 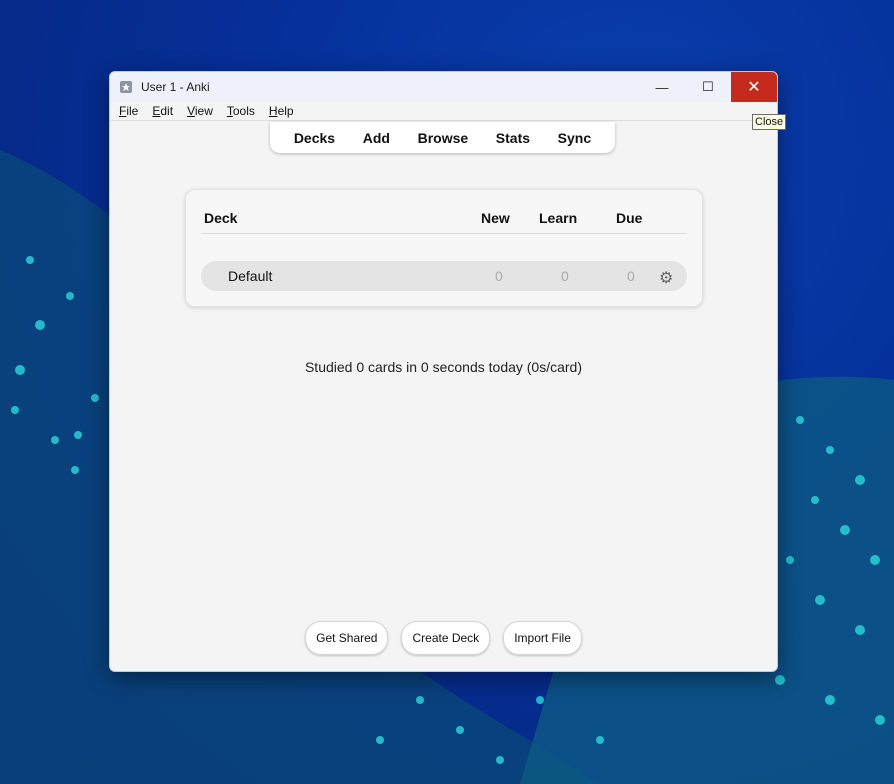 What do you see at coordinates (126, 87) in the screenshot?
I see `anki-app-icon` at bounding box center [126, 87].